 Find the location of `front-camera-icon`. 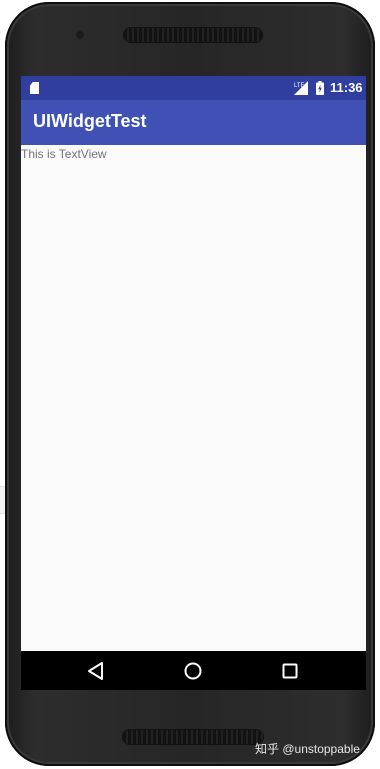

front-camera-icon is located at coordinates (80, 35).